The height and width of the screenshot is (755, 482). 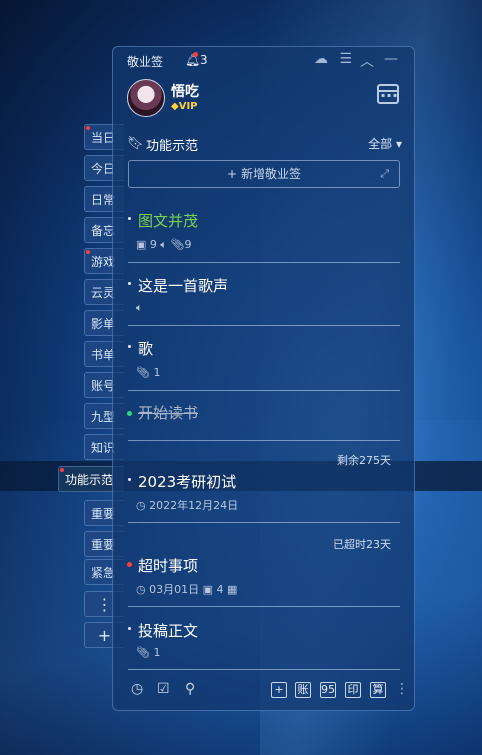 I want to click on user-profile: 悟吃 ◆VIP, so click(x=267, y=99).